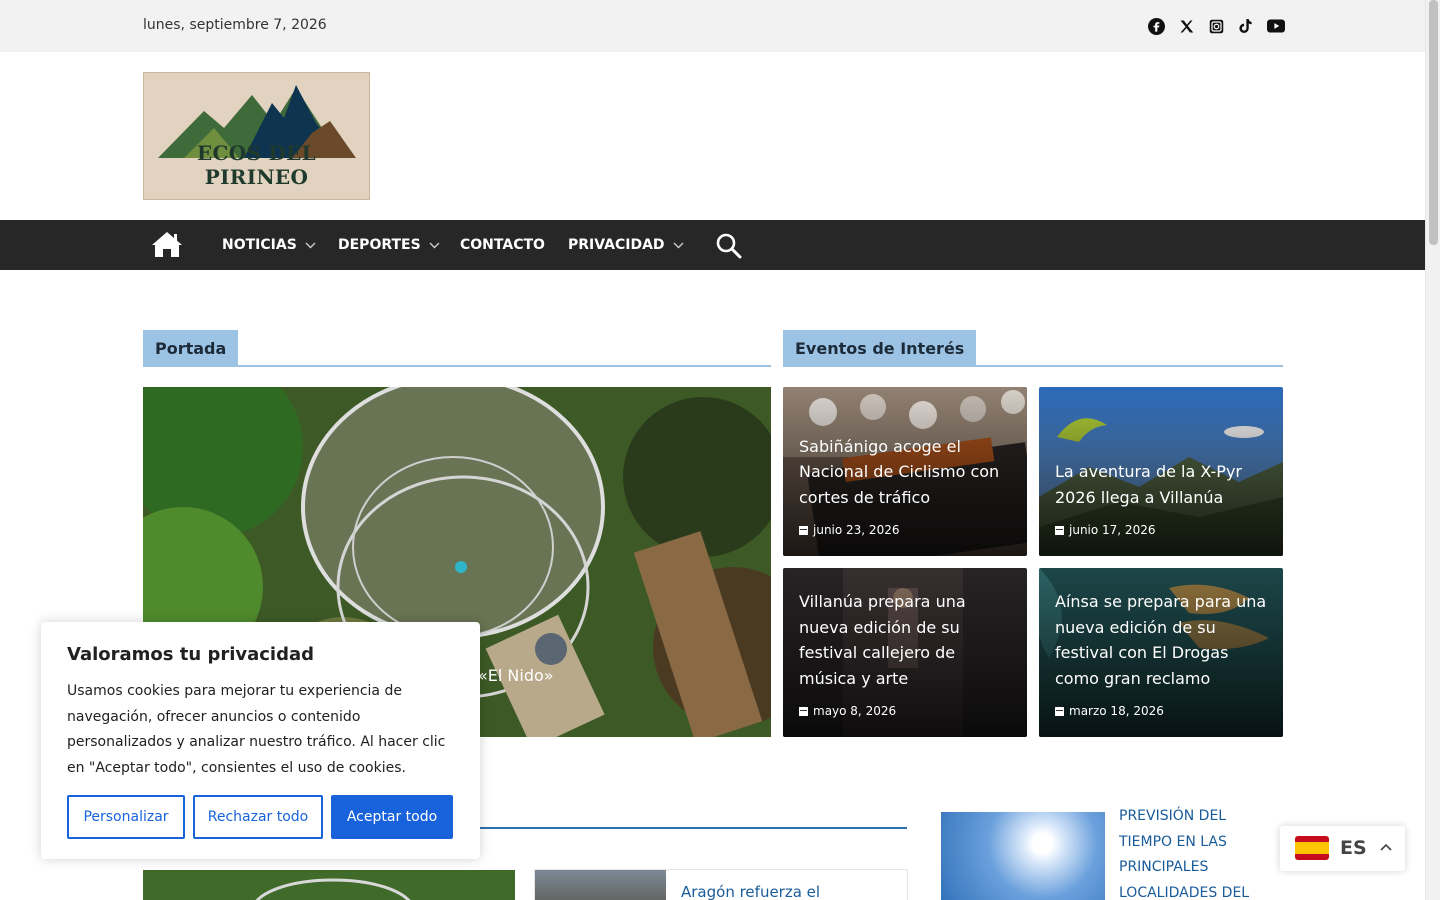 The width and height of the screenshot is (1440, 900). What do you see at coordinates (1156, 26) in the screenshot?
I see `facebook-icon` at bounding box center [1156, 26].